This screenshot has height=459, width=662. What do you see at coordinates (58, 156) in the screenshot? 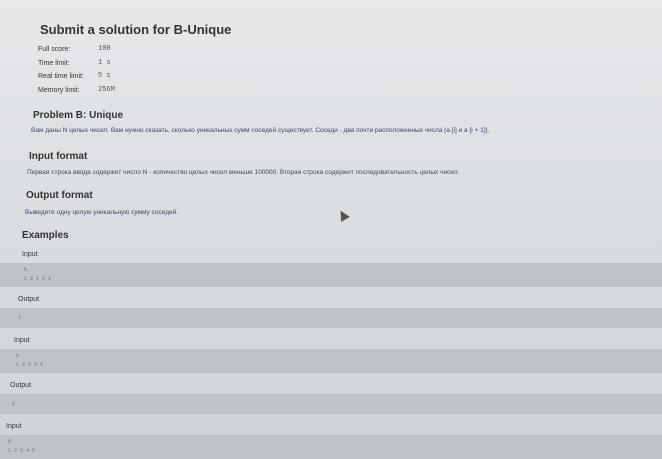
I see `input-format-heading: Input format` at bounding box center [58, 156].